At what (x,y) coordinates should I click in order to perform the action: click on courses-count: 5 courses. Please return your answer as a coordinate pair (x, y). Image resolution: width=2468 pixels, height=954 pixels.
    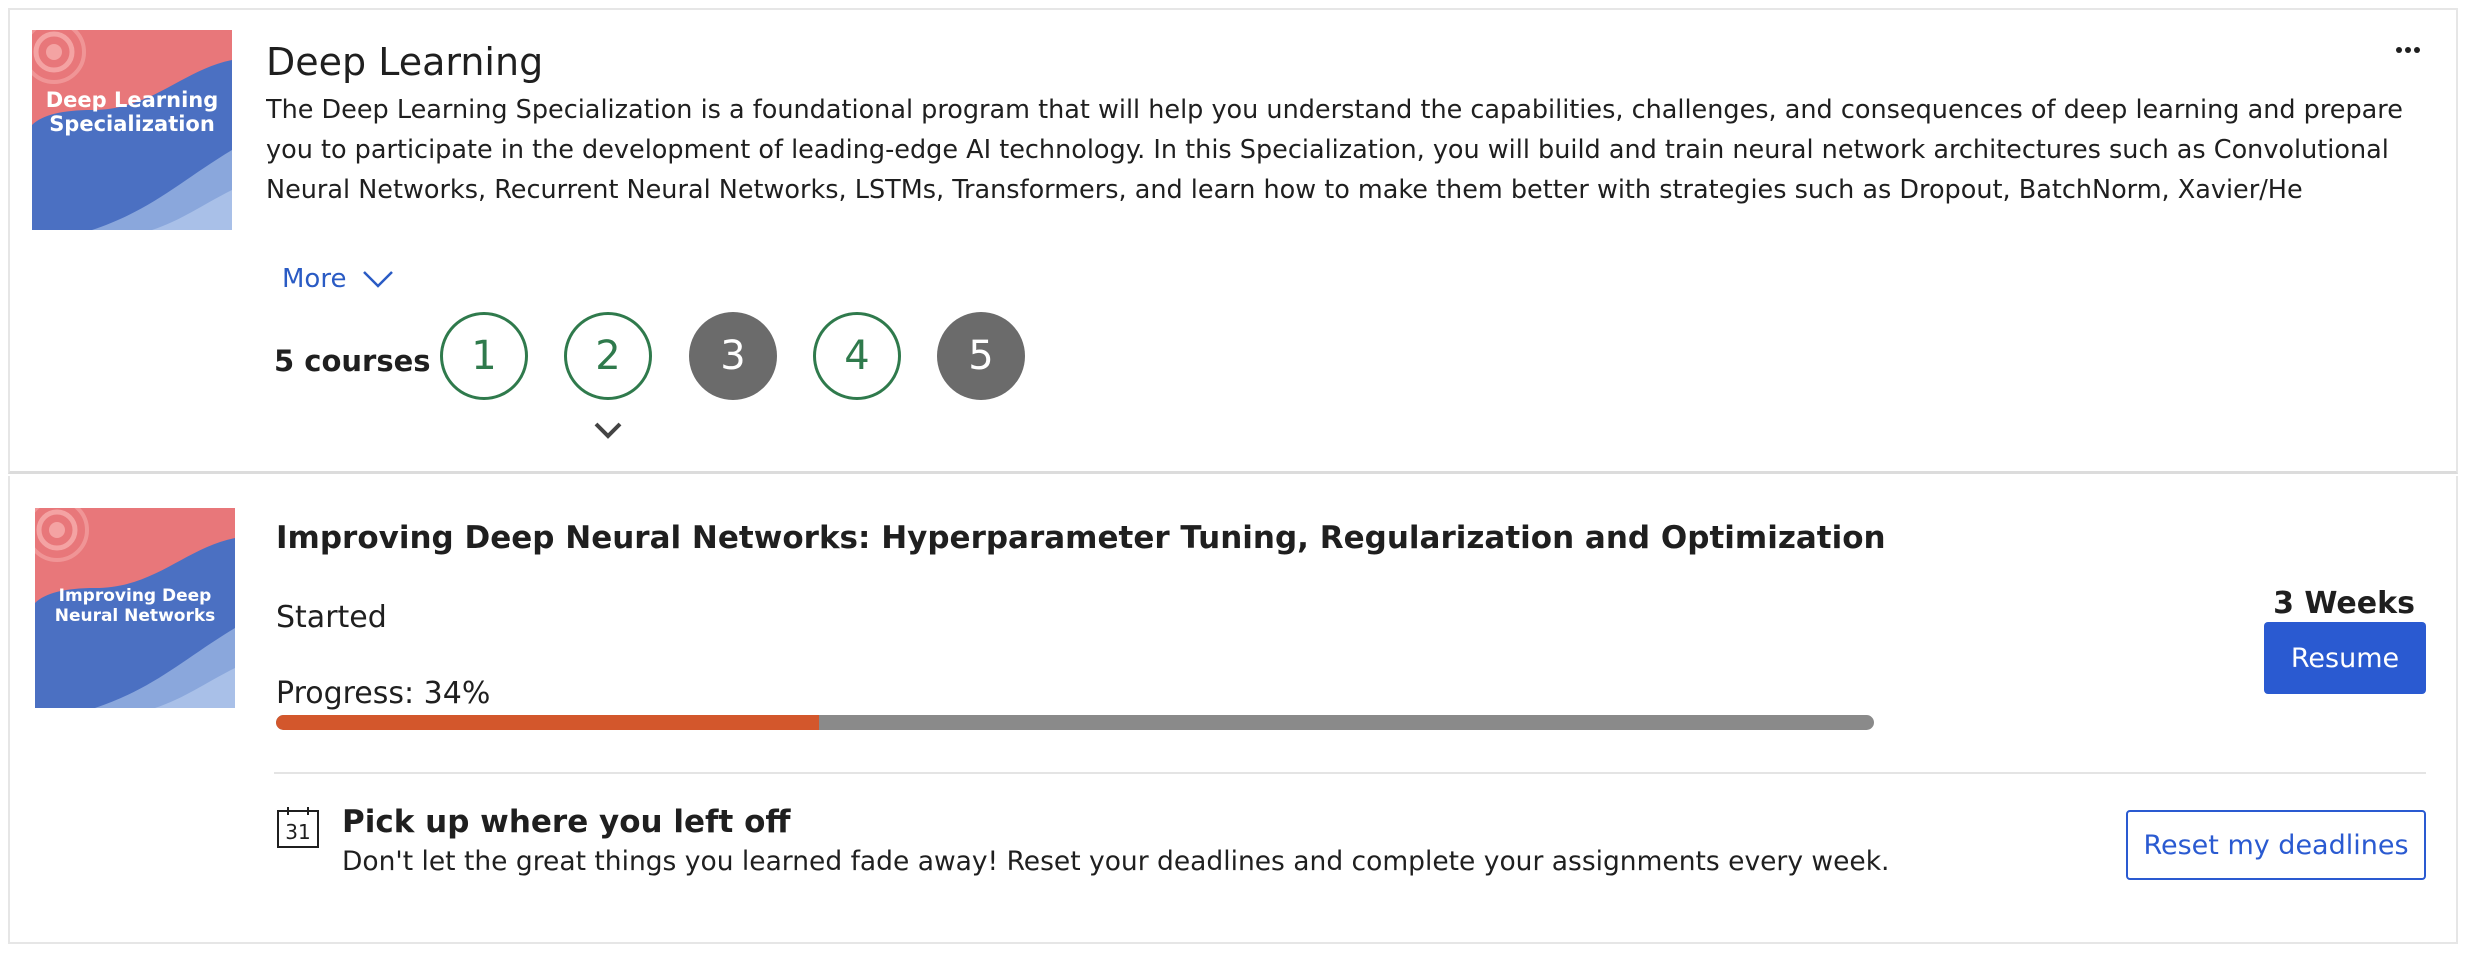
    Looking at the image, I should click on (352, 361).